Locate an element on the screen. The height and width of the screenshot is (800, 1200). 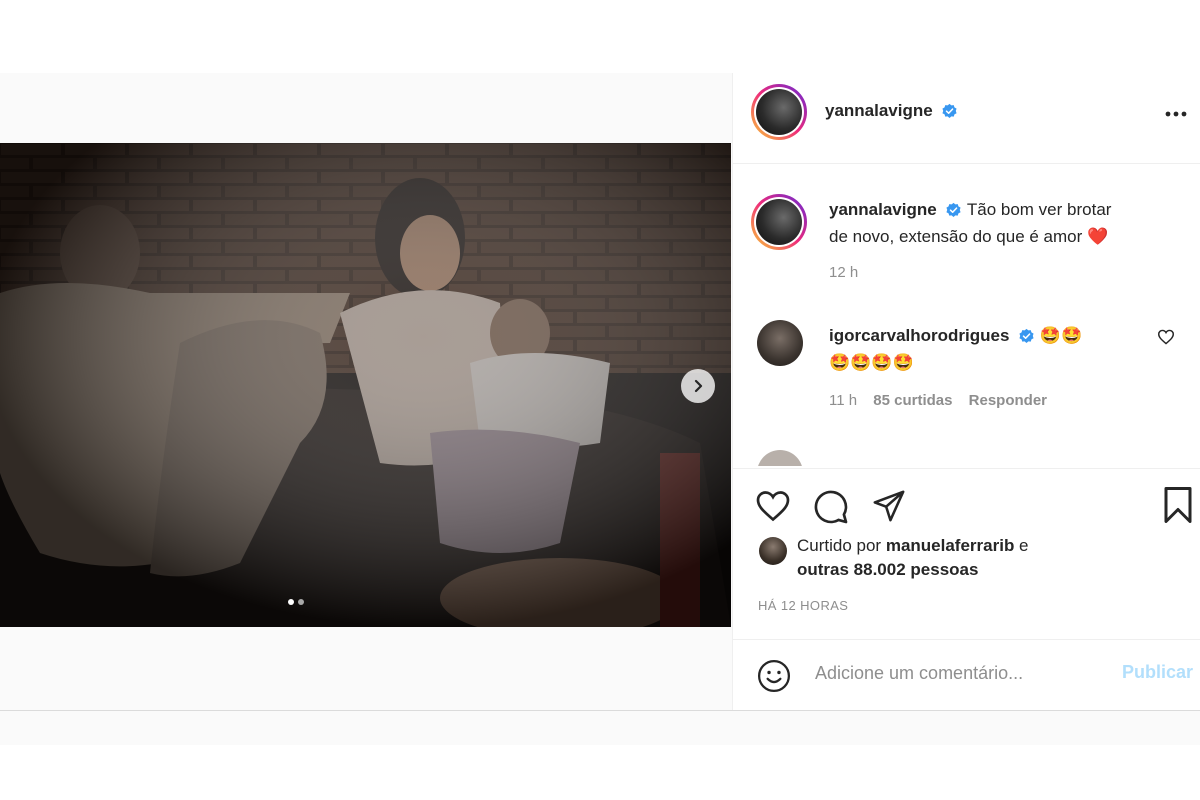
post-timestamp: HÁ 12 HORAS is located at coordinates (803, 605).